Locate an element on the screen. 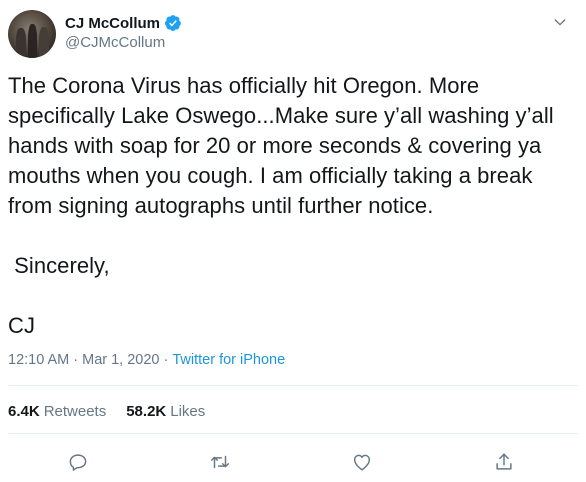 This screenshot has height=482, width=586. likes-stat: 58.2K Likes is located at coordinates (165, 411).